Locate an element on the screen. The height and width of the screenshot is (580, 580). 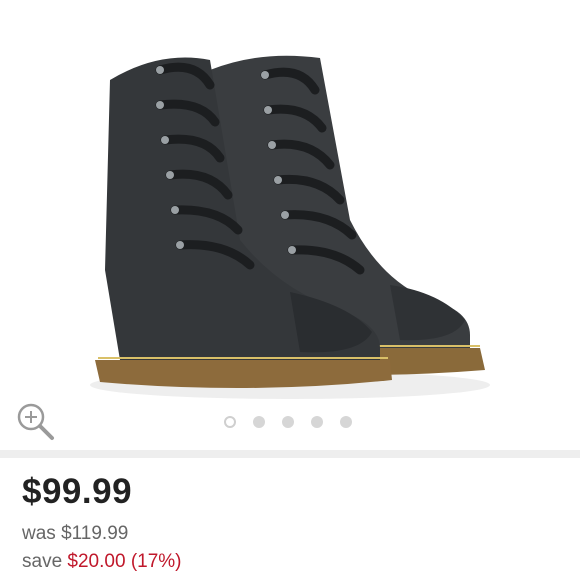
current-price: $99.99 is located at coordinates (77, 491).